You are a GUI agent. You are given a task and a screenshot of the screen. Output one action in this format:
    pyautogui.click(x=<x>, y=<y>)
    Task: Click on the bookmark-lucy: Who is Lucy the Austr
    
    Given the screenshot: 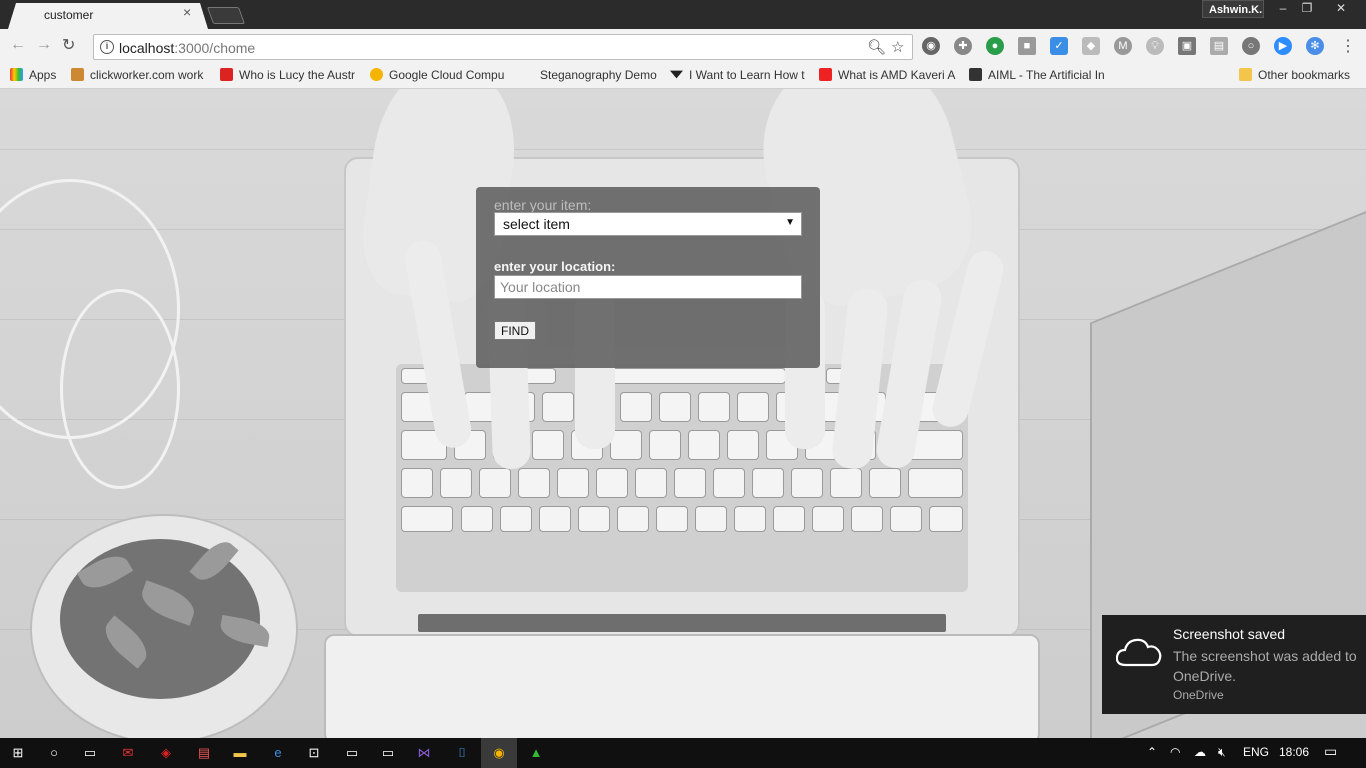 What is the action you would take?
    pyautogui.click(x=289, y=75)
    